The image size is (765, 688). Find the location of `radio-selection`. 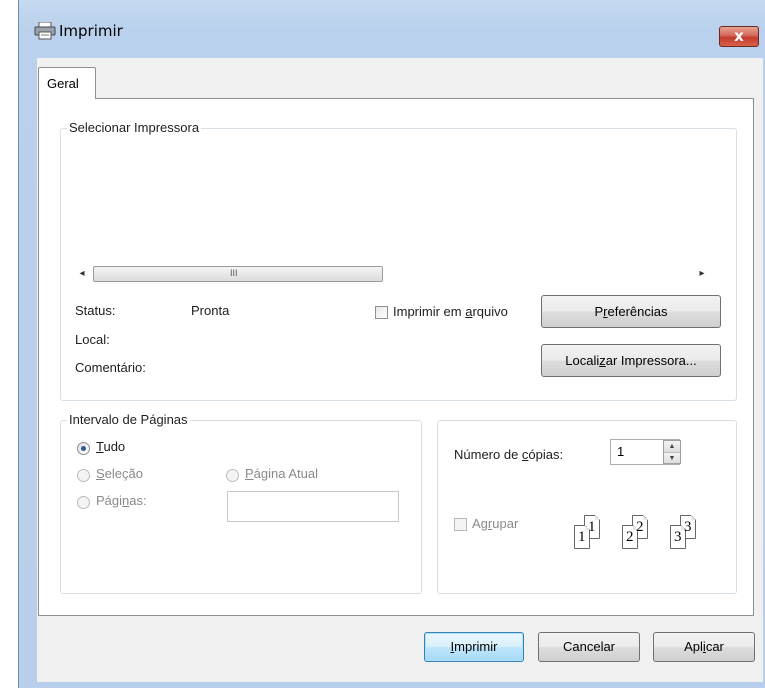

radio-selection is located at coordinates (83, 475).